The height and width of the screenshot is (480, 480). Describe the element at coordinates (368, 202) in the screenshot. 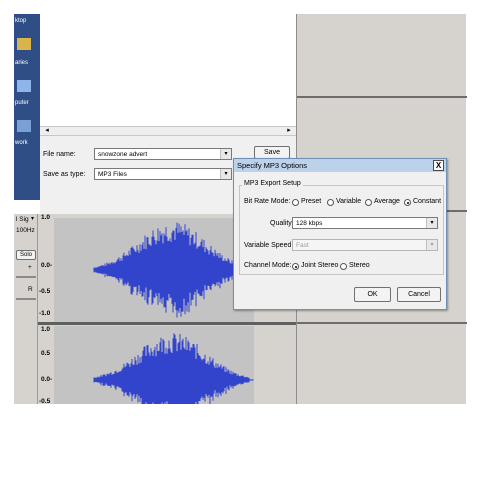

I see `radio-average` at that location.